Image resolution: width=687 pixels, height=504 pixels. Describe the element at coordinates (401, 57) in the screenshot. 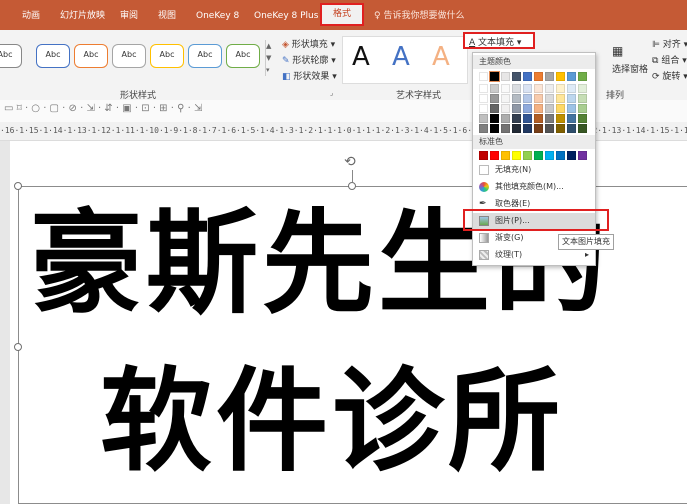

I see `wordart-style-blue: A` at that location.